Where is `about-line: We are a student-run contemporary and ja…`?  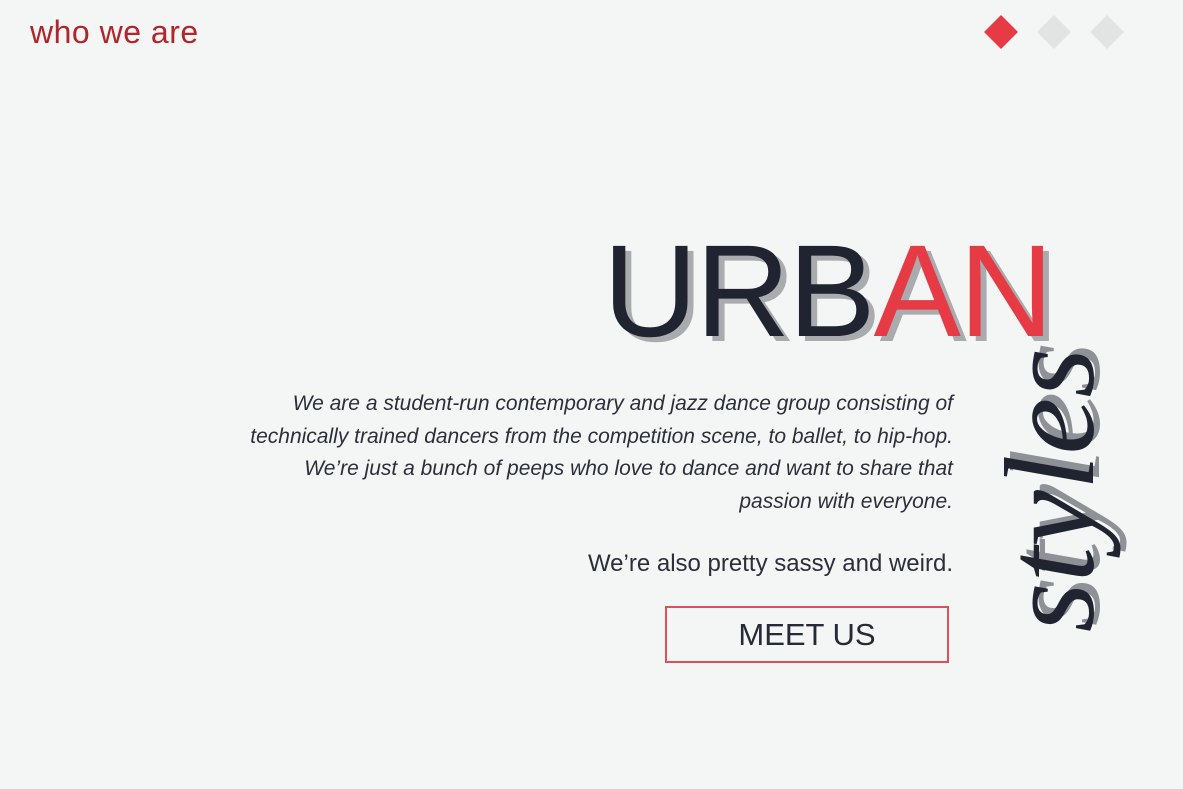
about-line: We are a student-run contemporary and ja… is located at coordinates (622, 403).